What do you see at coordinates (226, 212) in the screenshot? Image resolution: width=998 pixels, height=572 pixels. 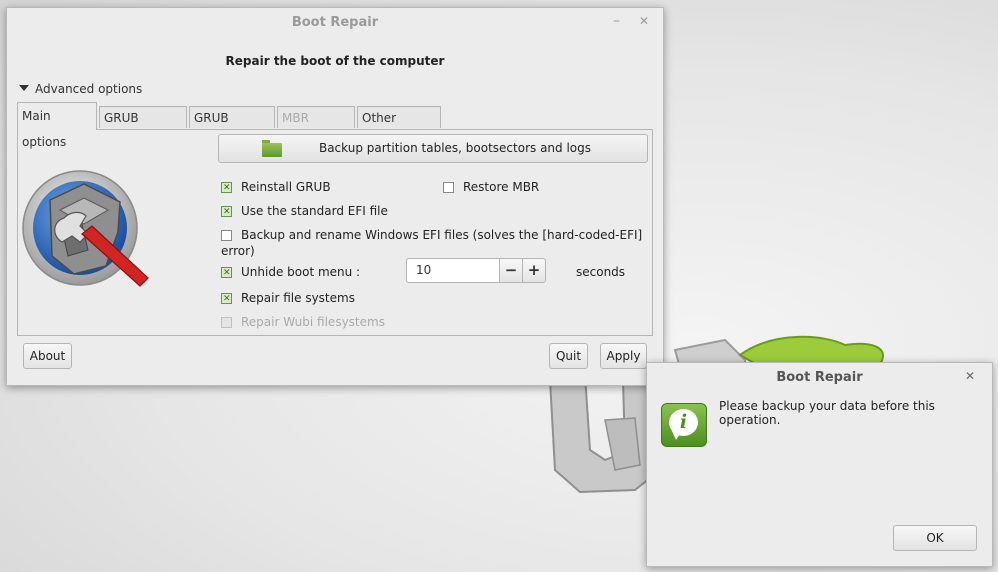 I see `standard-efi-checkbox` at bounding box center [226, 212].